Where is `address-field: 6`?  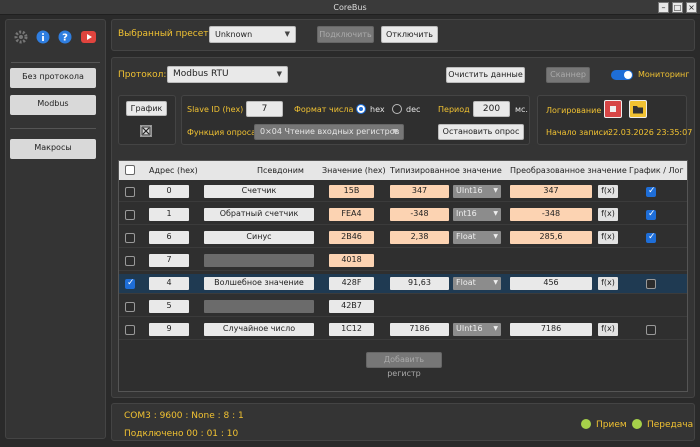 address-field: 6 is located at coordinates (169, 237).